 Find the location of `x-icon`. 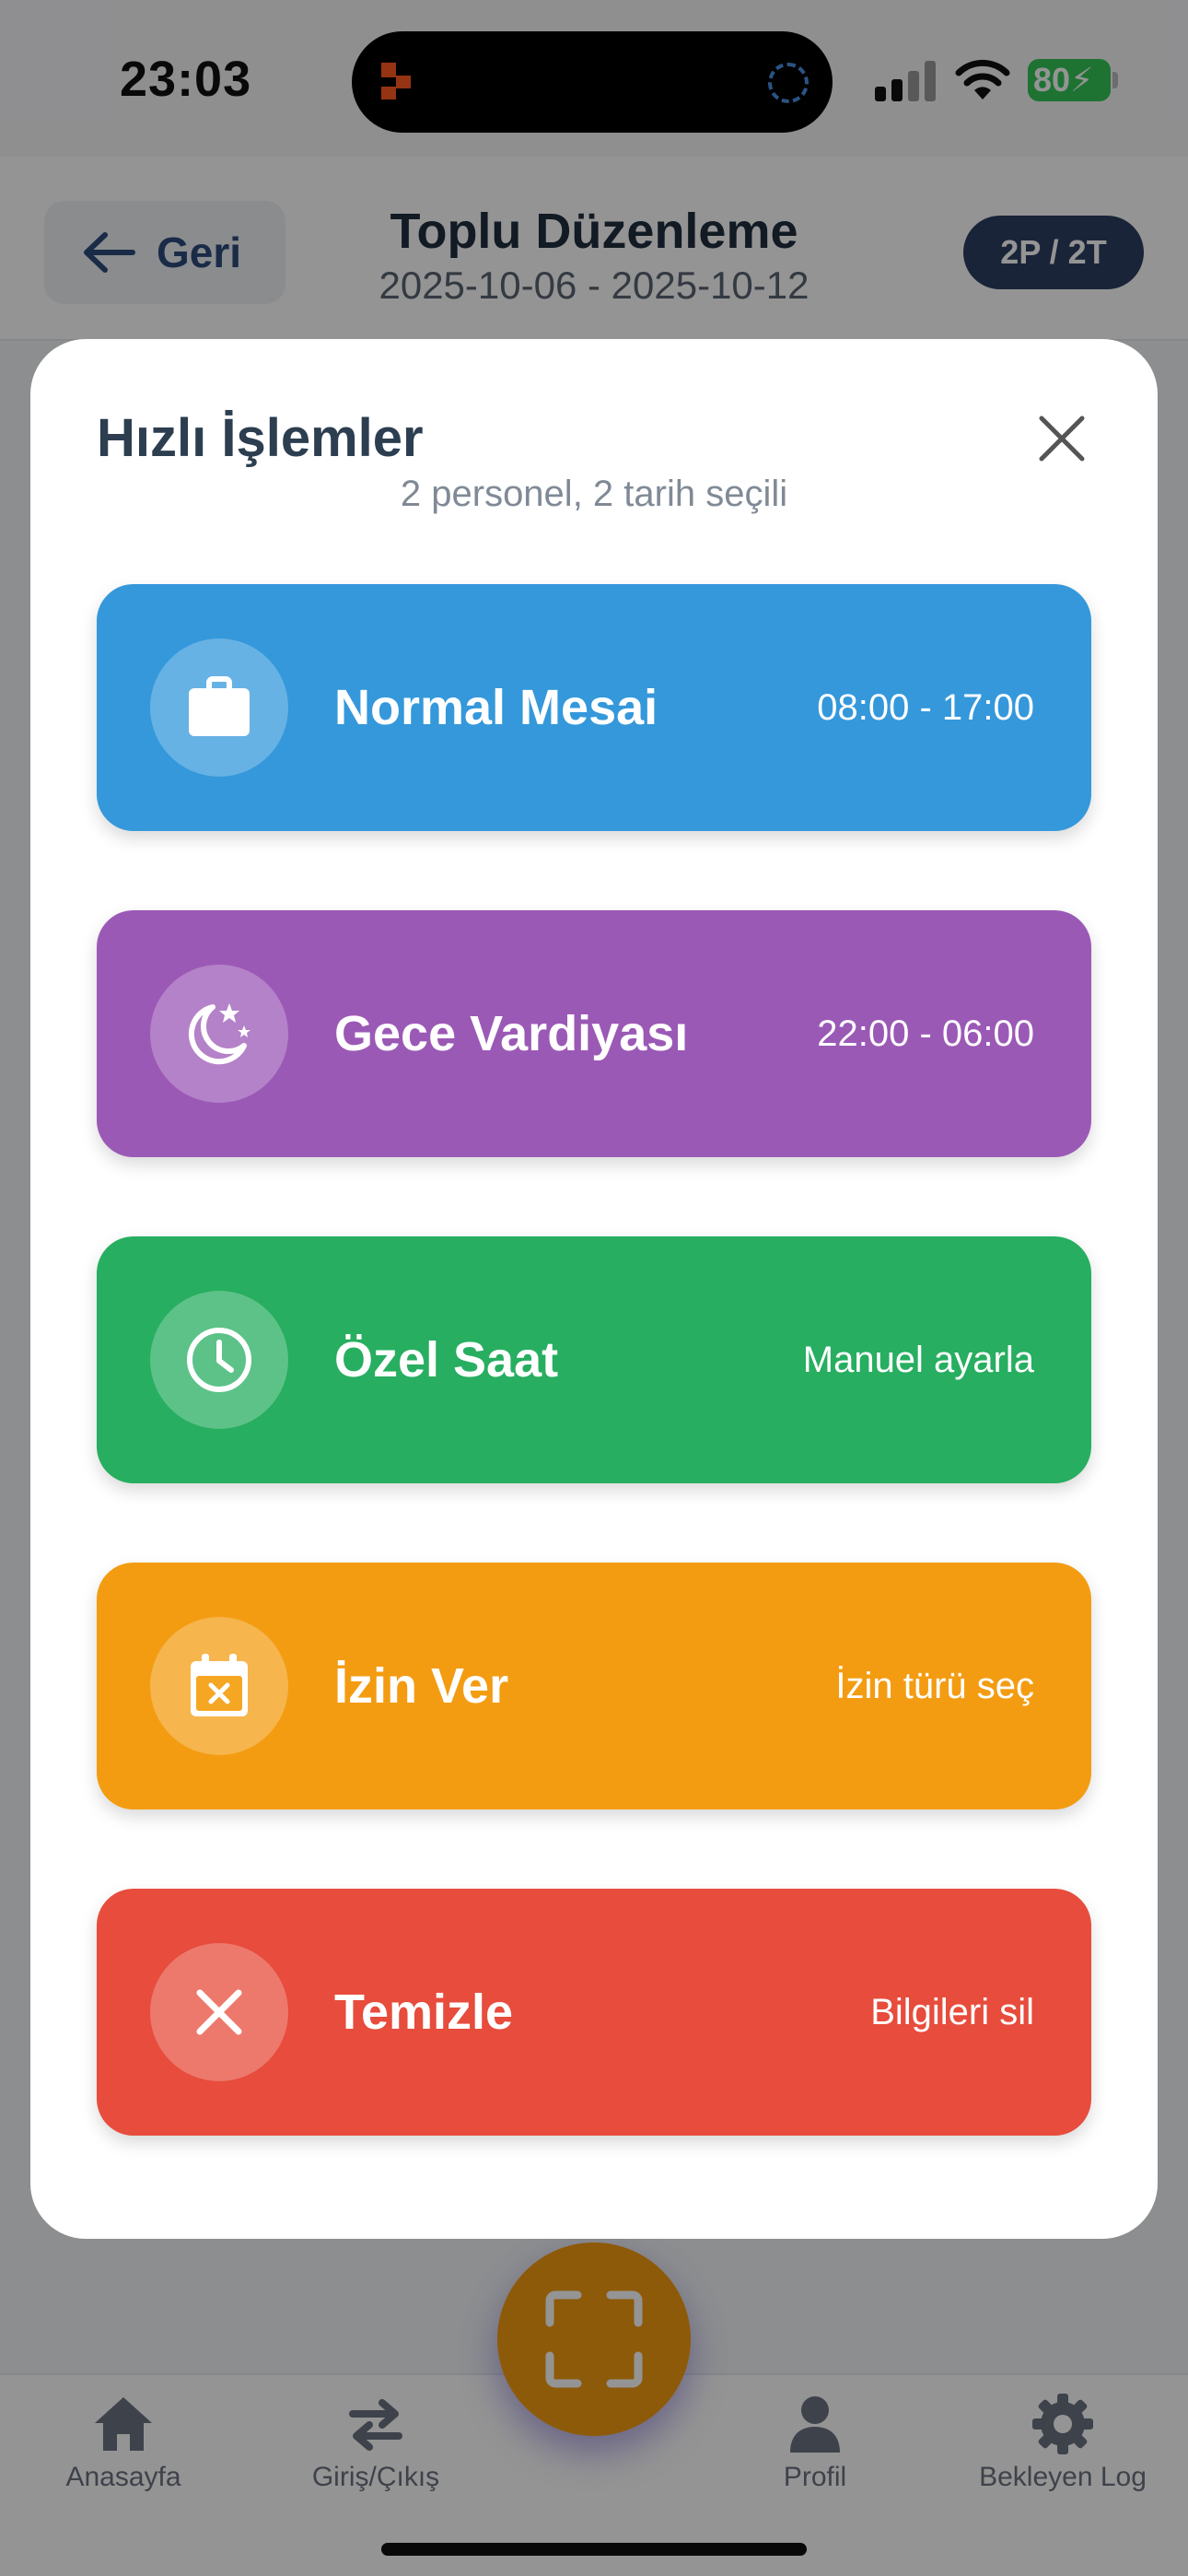

x-icon is located at coordinates (219, 2012).